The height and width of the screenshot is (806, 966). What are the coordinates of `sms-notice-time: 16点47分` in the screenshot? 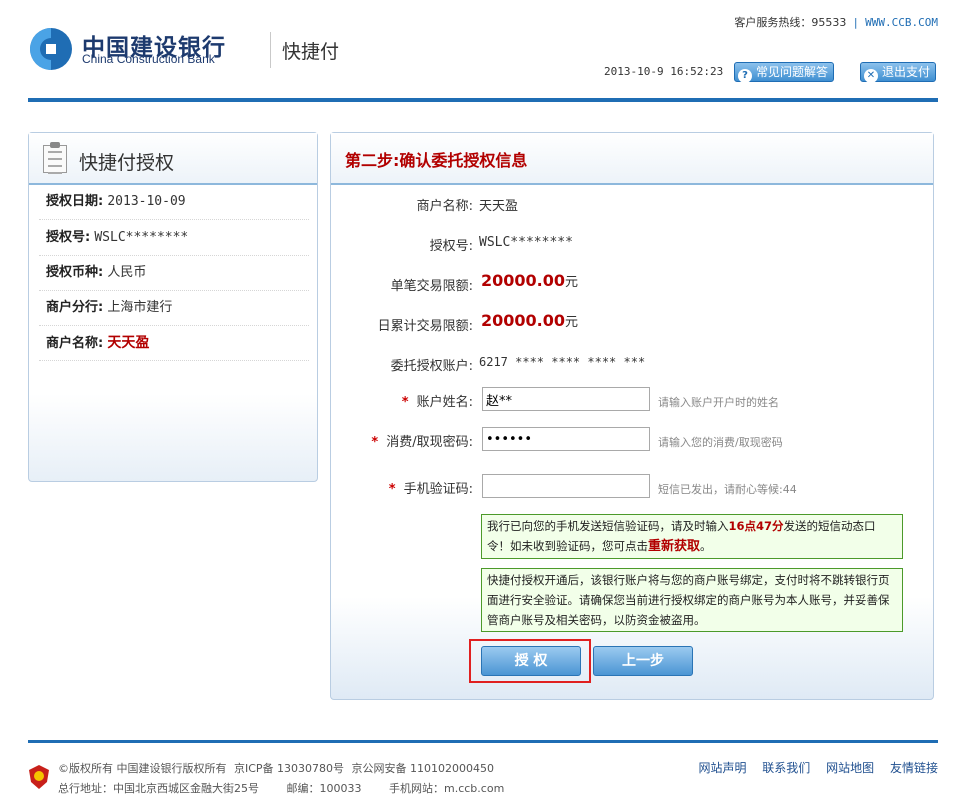 It's located at (756, 526).